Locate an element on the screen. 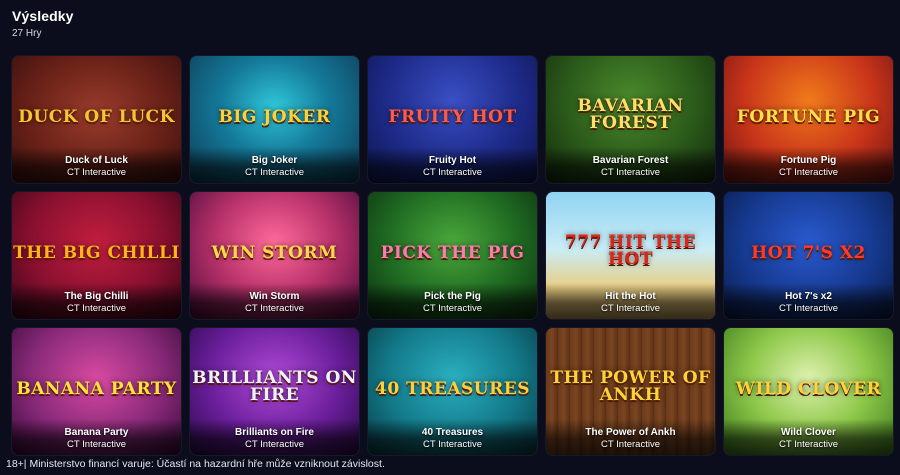 The image size is (900, 475). game-title: Fruity Hot is located at coordinates (452, 160).